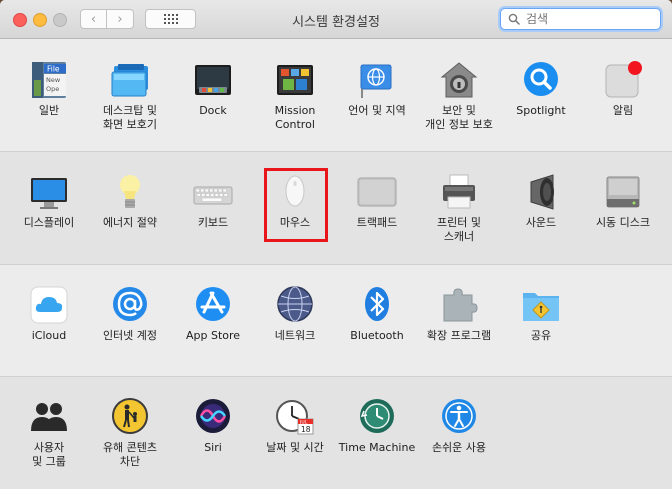 The image size is (672, 489). Describe the element at coordinates (377, 192) in the screenshot. I see `trackpad-icon` at that location.